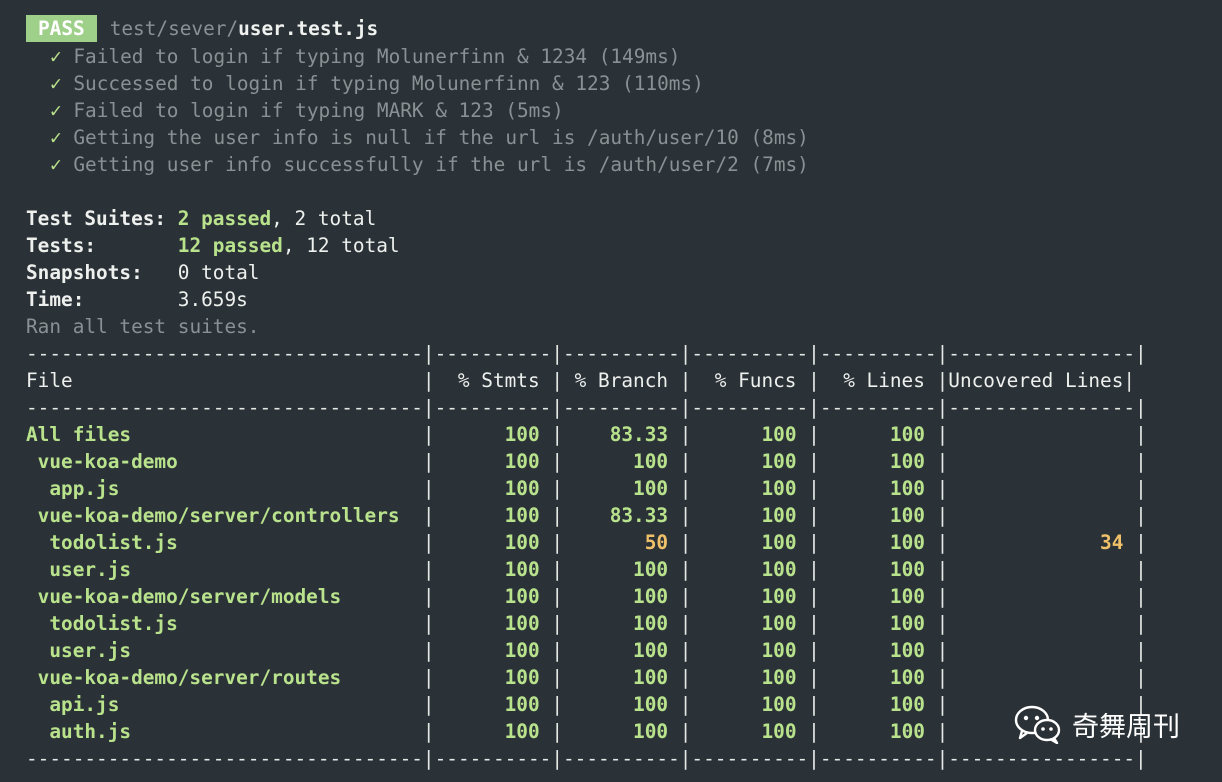 Image resolution: width=1222 pixels, height=782 pixels. Describe the element at coordinates (61, 28) in the screenshot. I see `pass-badge: PASS` at that location.